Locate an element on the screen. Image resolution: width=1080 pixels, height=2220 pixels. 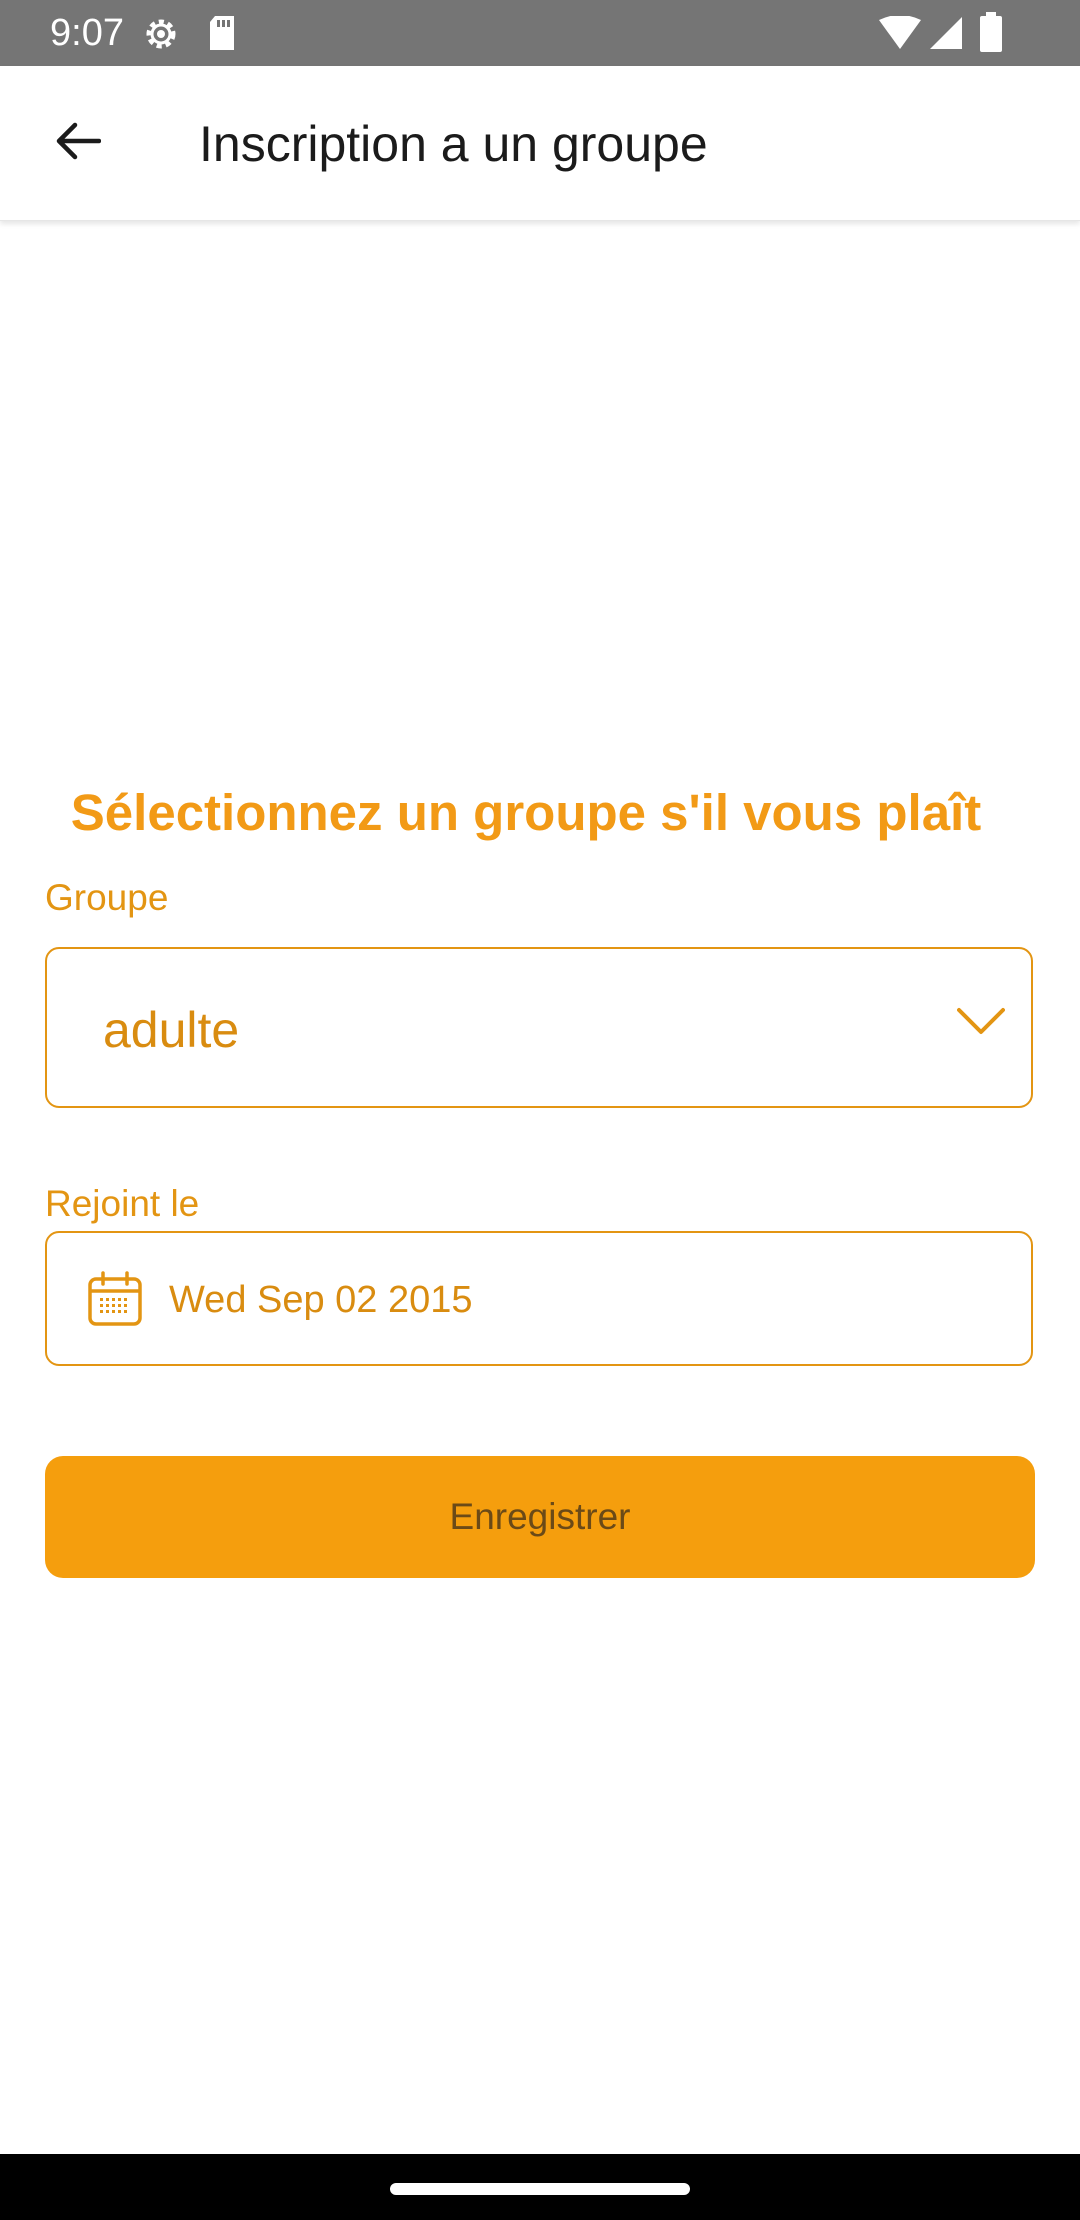
save-button-label: Enregistrer is located at coordinates (540, 1516).